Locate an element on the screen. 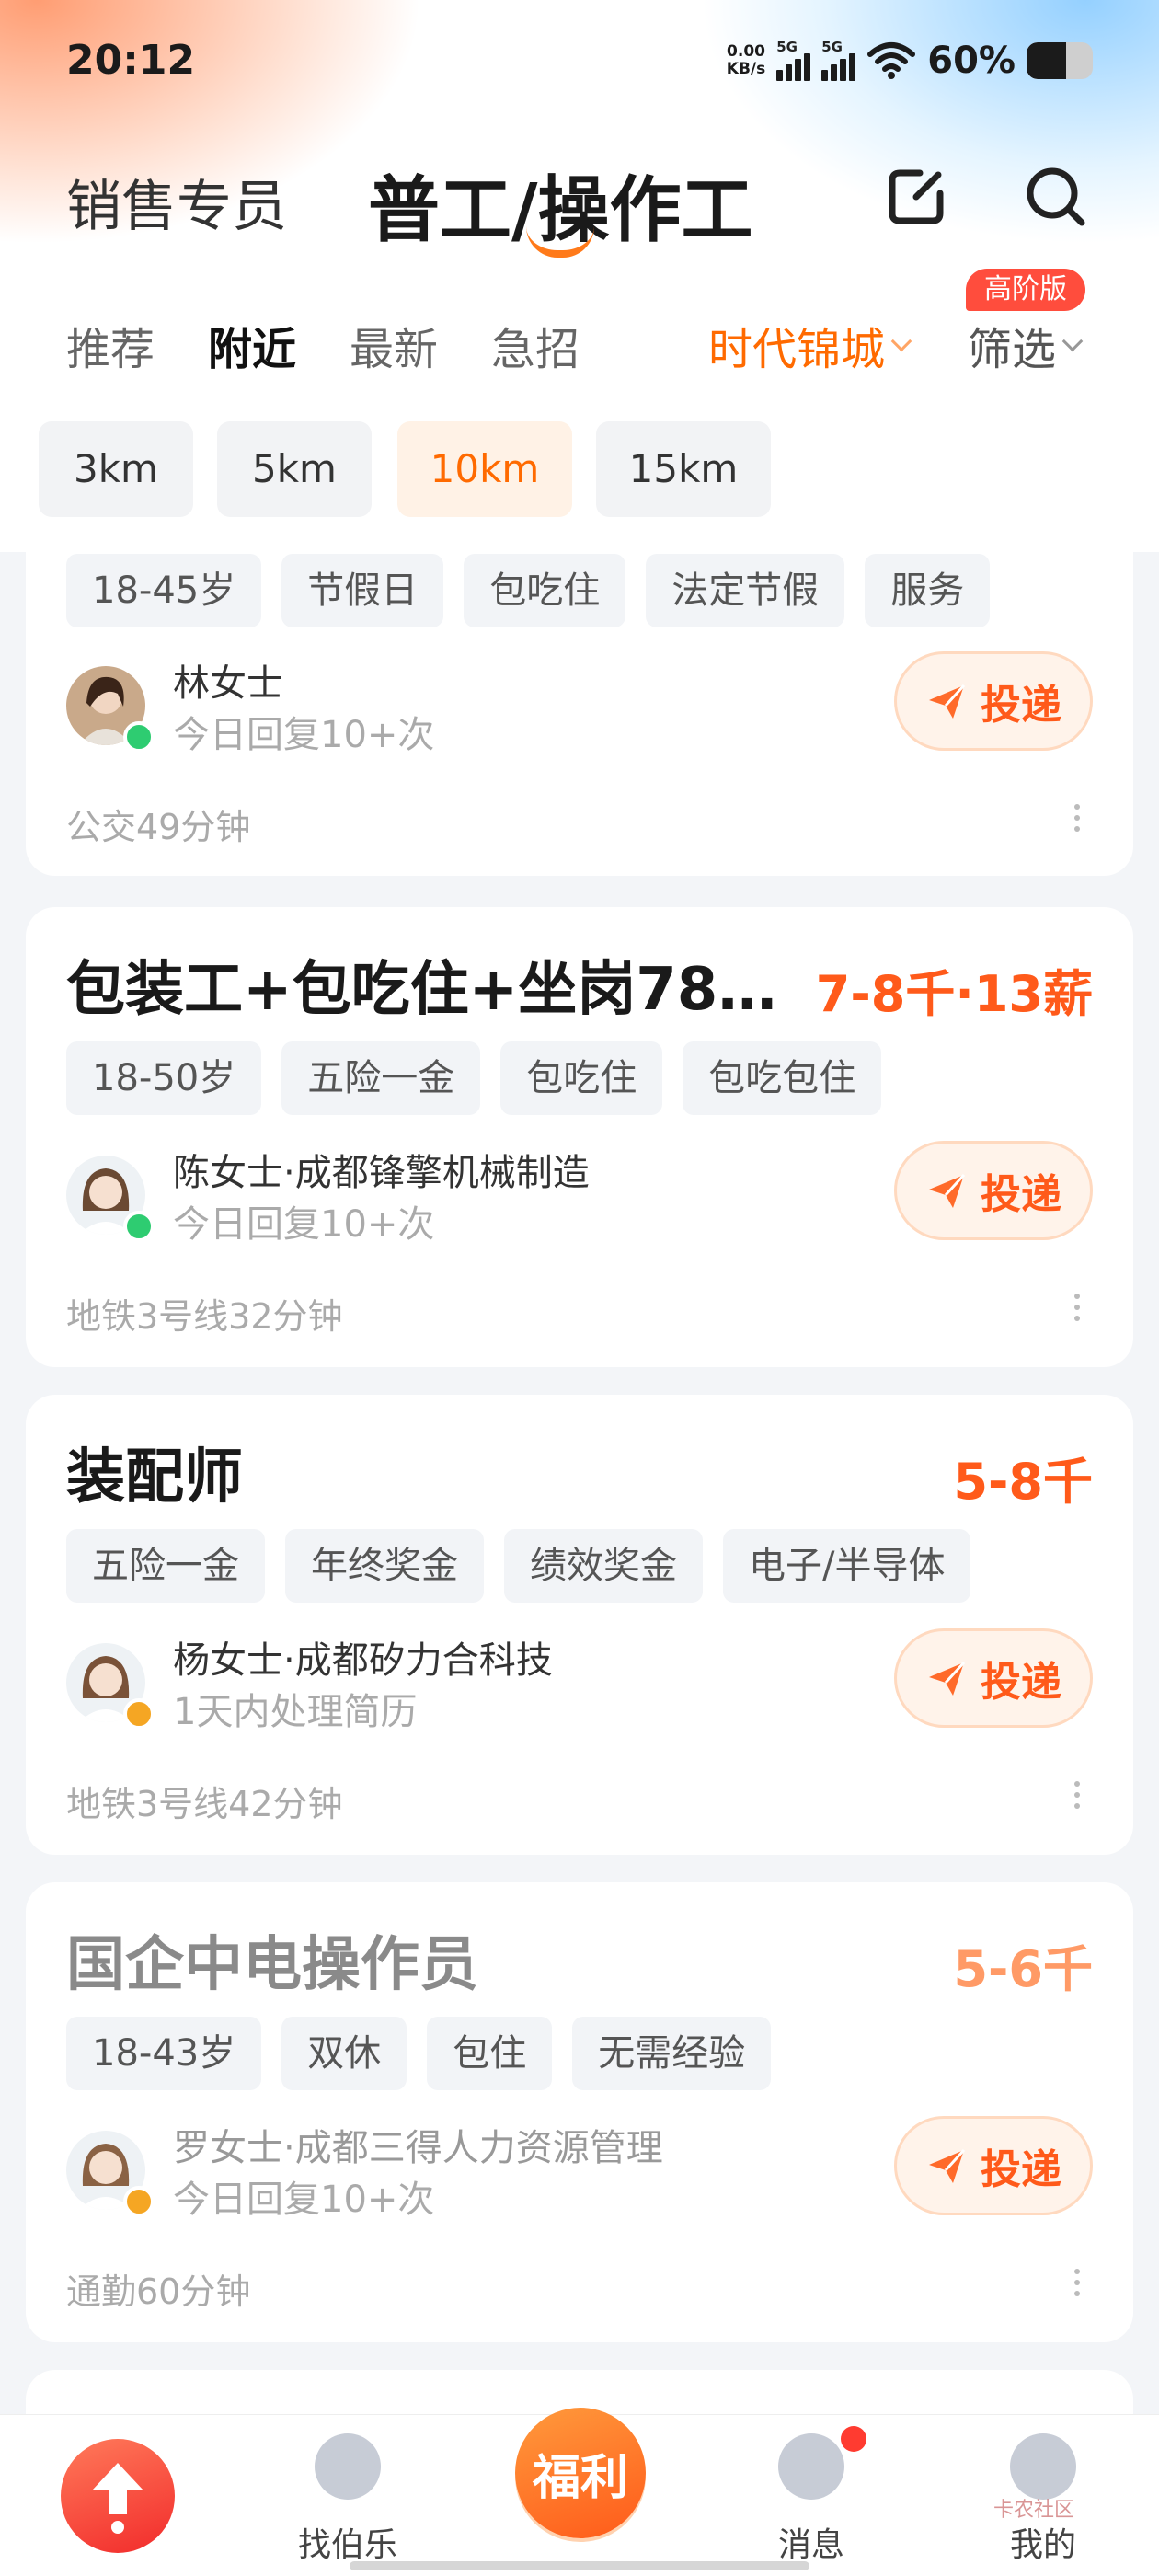 This screenshot has width=1159, height=2576. job-salary: 7-8千·13薪 is located at coordinates (954, 994).